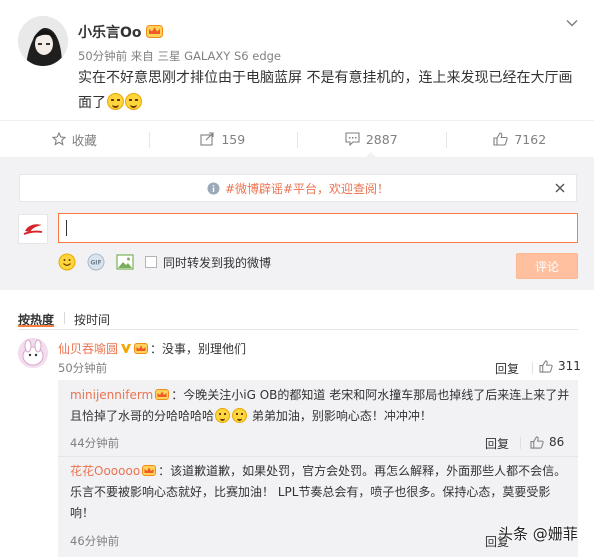 The width and height of the screenshot is (594, 557). Describe the element at coordinates (569, 366) in the screenshot. I see `comment-like-count: 311` at that location.